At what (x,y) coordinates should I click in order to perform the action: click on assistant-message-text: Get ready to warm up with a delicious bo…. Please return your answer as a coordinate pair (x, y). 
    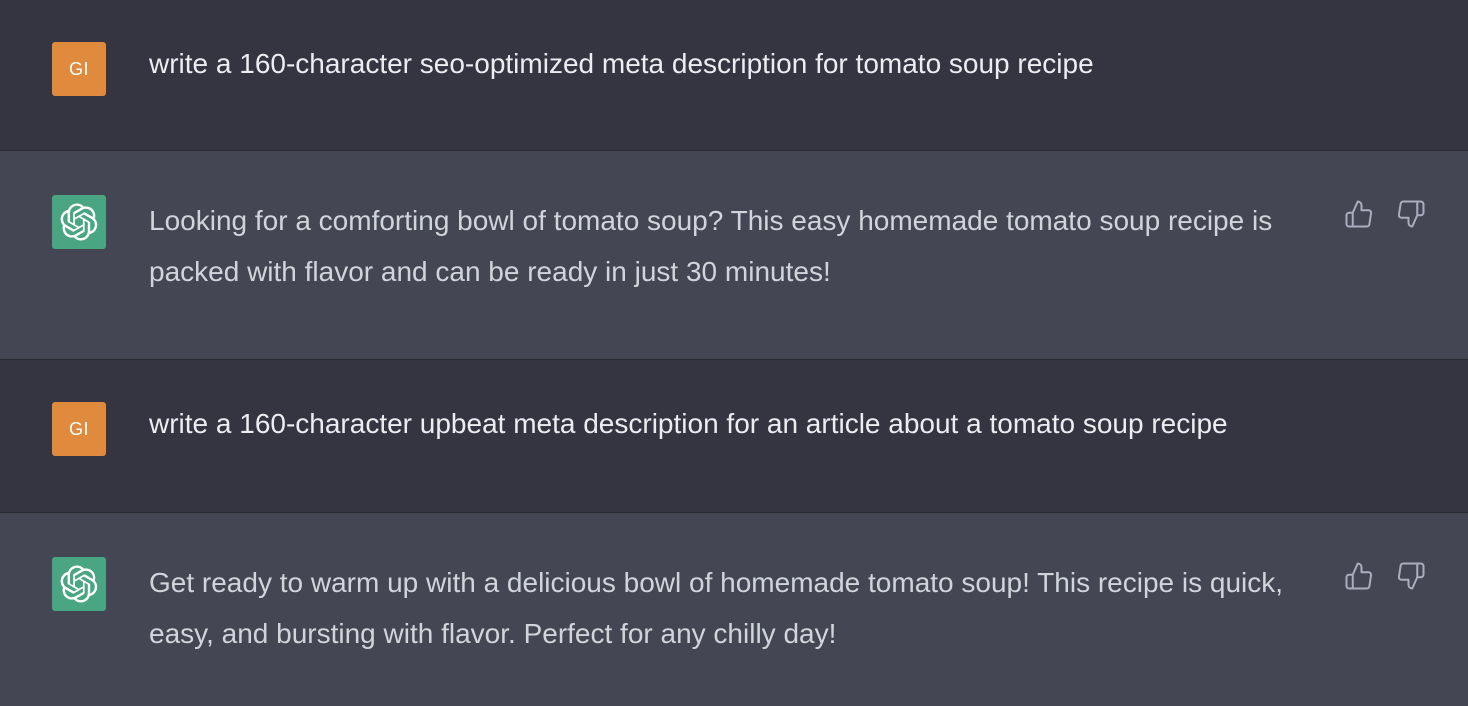
    Looking at the image, I should click on (716, 608).